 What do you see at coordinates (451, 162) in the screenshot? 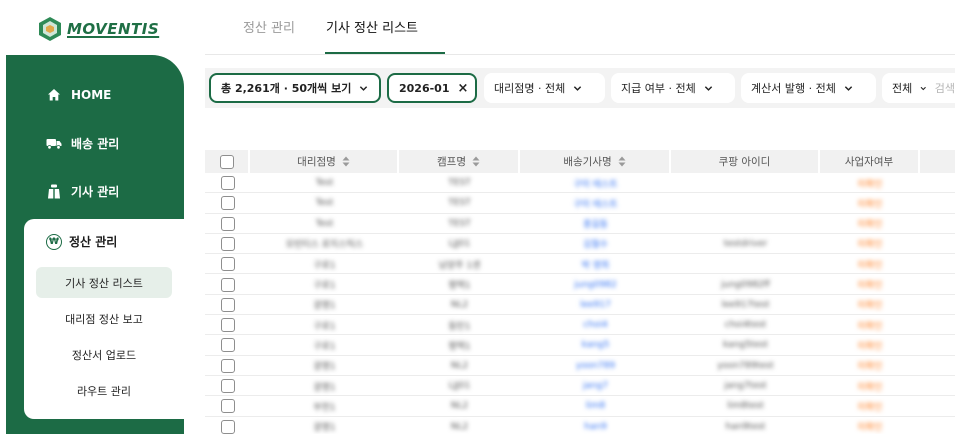
I see `column-header-label: 캠프명` at bounding box center [451, 162].